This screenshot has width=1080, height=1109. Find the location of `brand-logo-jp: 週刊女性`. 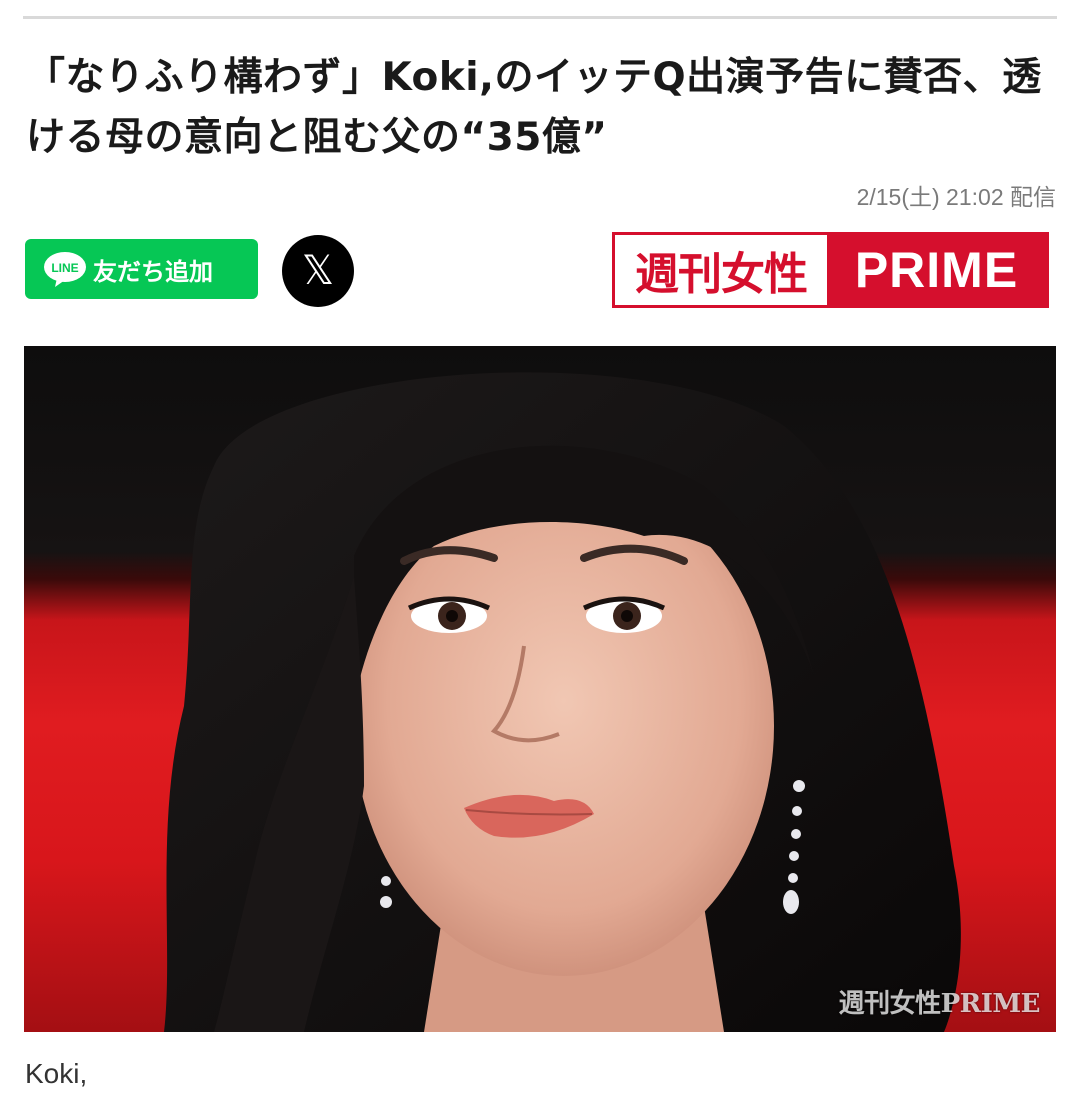

brand-logo-jp: 週刊女性 is located at coordinates (721, 270).